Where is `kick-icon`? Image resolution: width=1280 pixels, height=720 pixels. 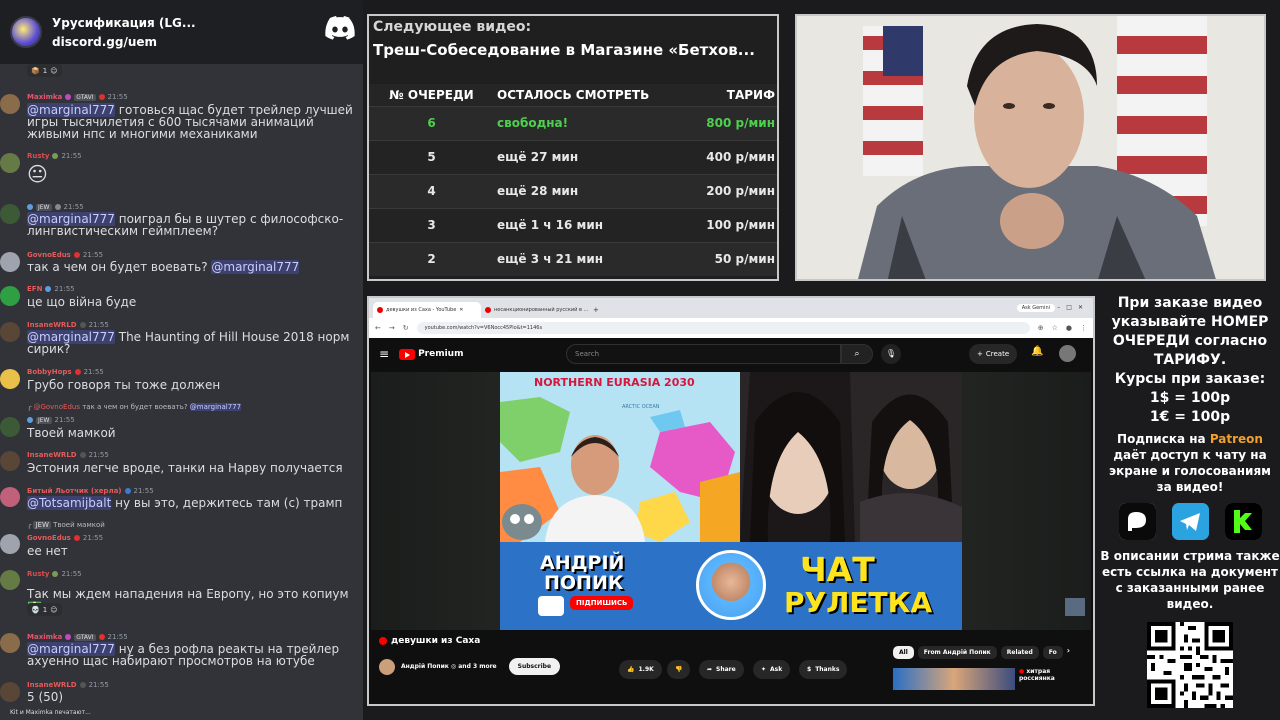 kick-icon is located at coordinates (1243, 521).